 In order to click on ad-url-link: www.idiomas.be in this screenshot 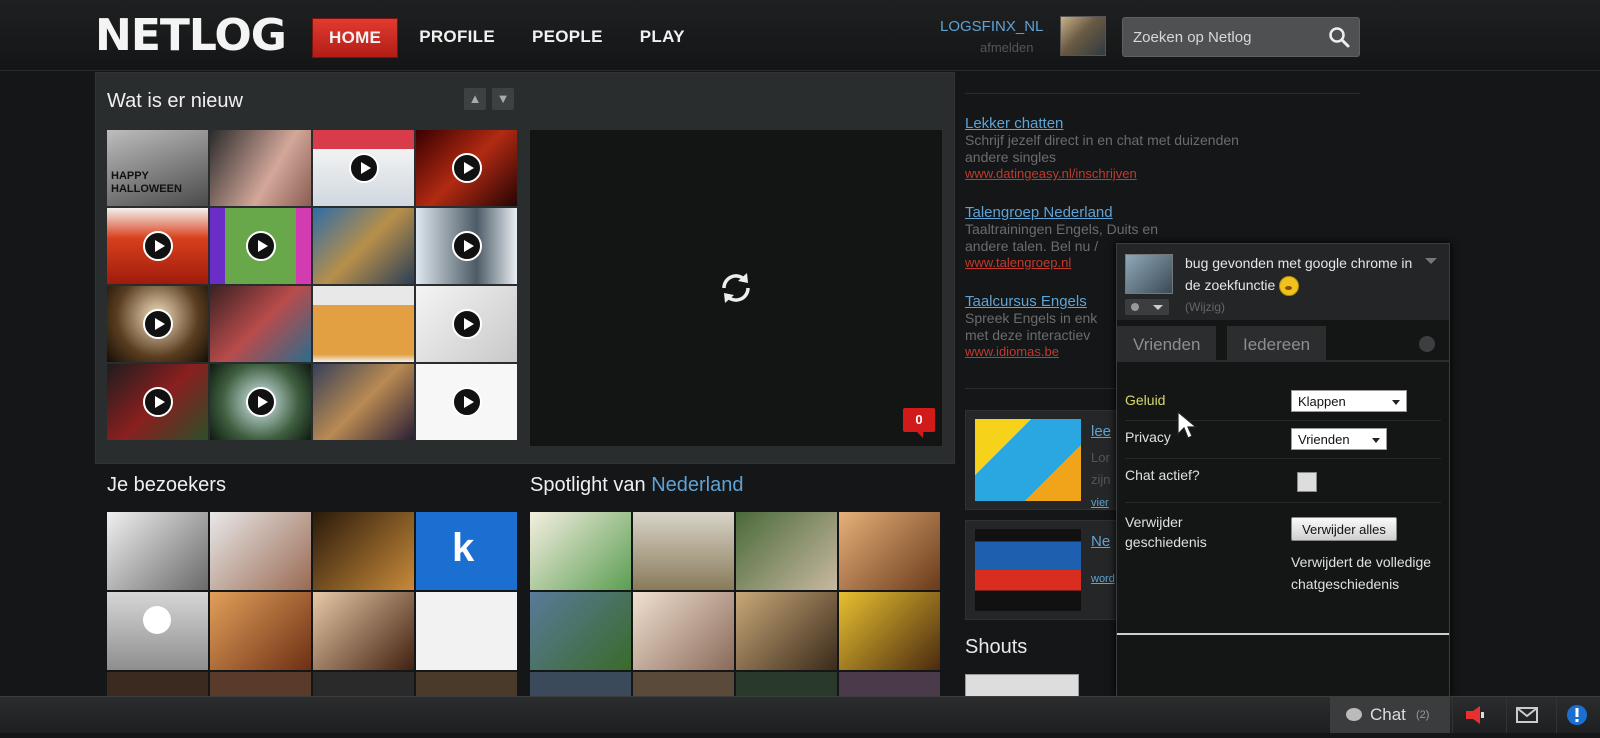, I will do `click(1040, 351)`.